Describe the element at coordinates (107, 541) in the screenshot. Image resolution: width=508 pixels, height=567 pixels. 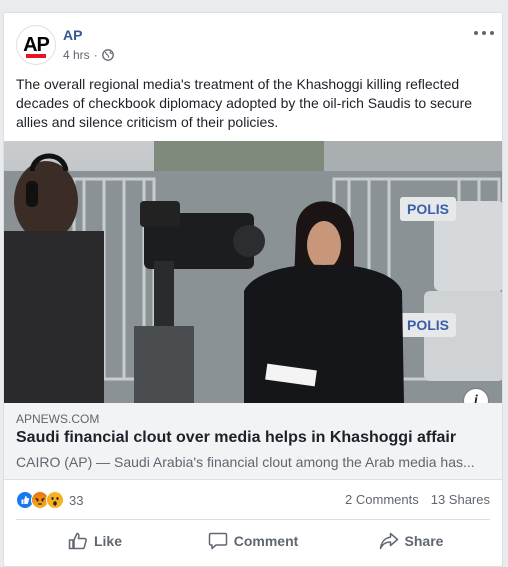
I see `like-label: Like` at that location.